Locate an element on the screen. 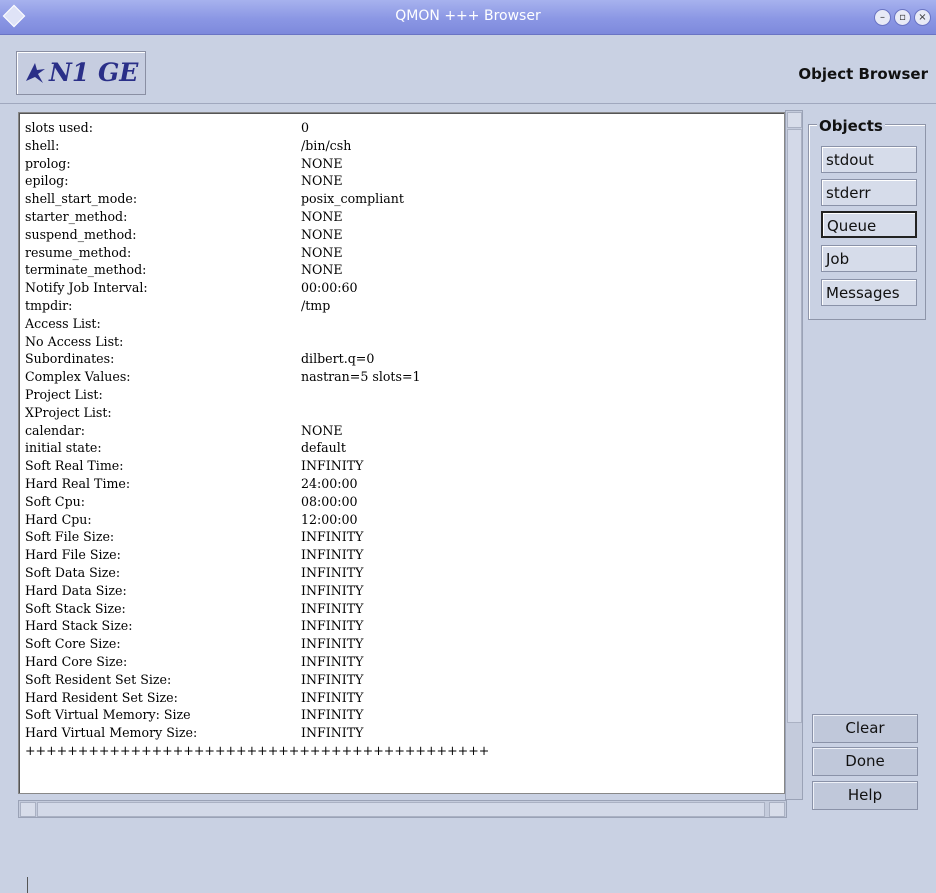 This screenshot has height=893, width=936. info-value: default is located at coordinates (323, 448).